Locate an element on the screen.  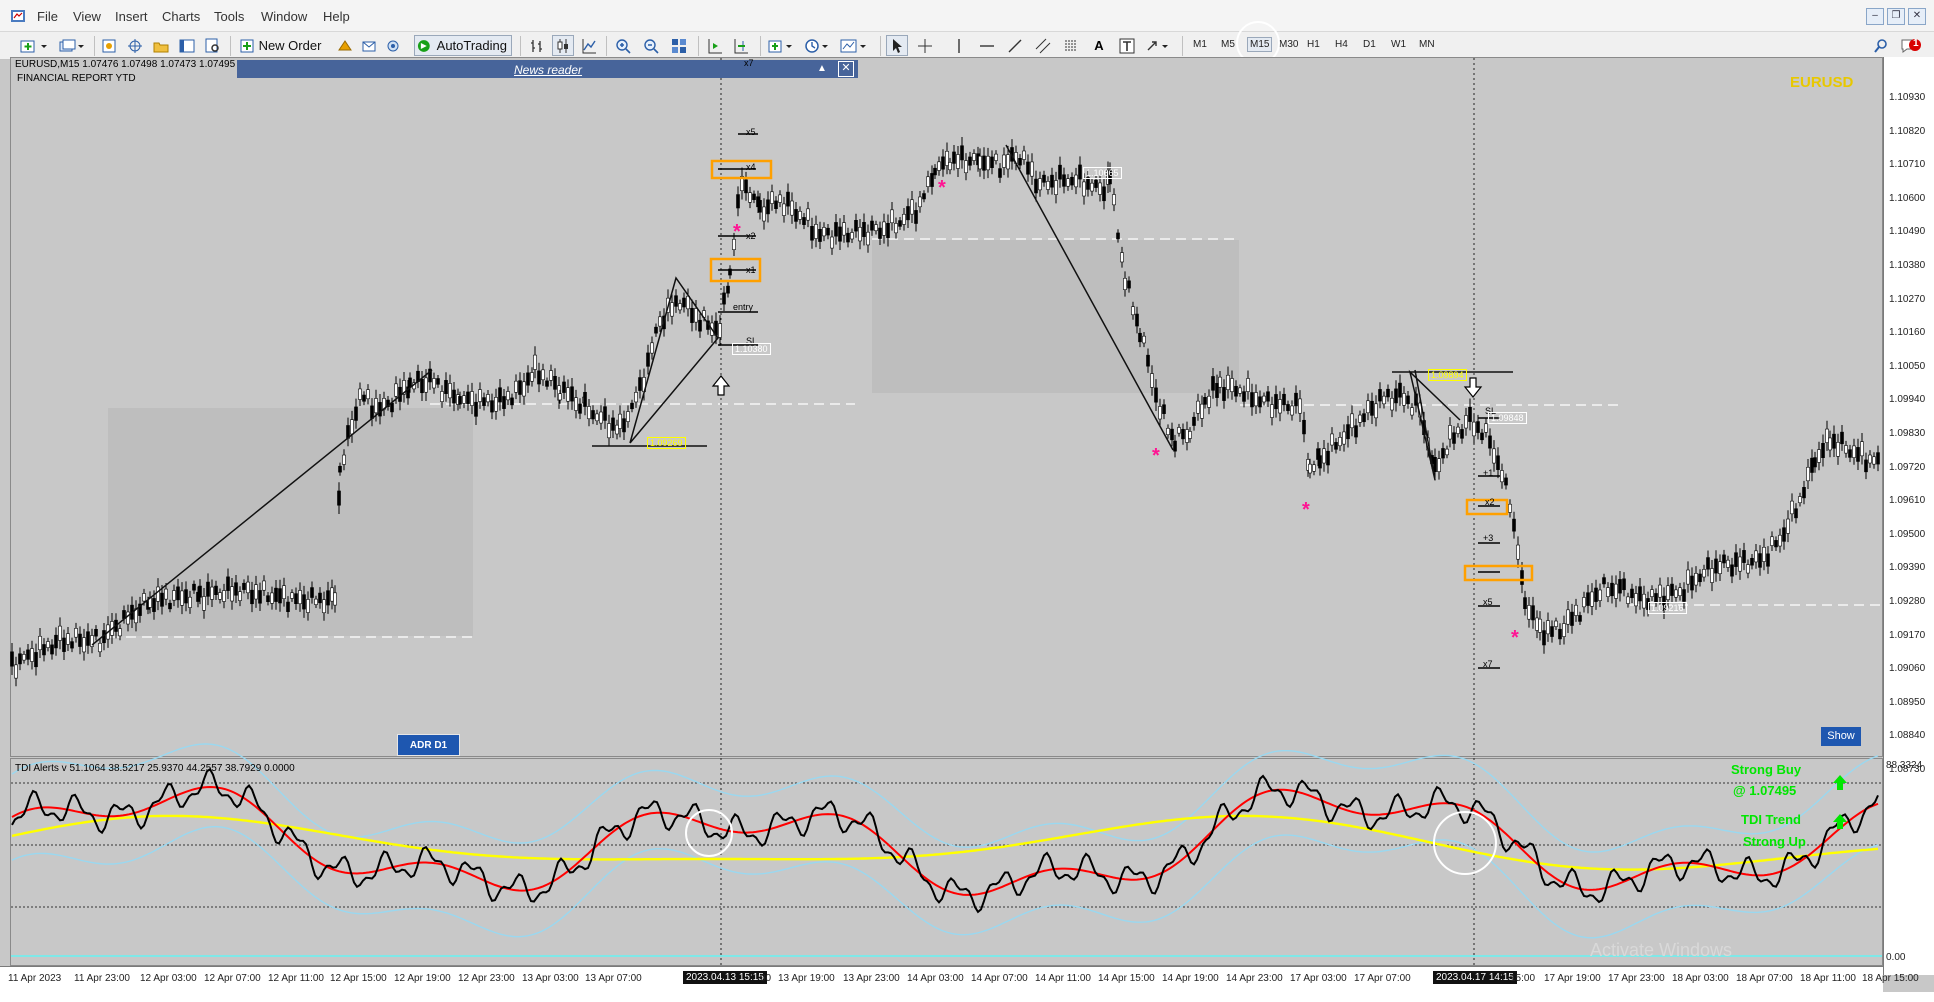
cursor-time-label-1: 2023.04.13 15:15 is located at coordinates (725, 977).